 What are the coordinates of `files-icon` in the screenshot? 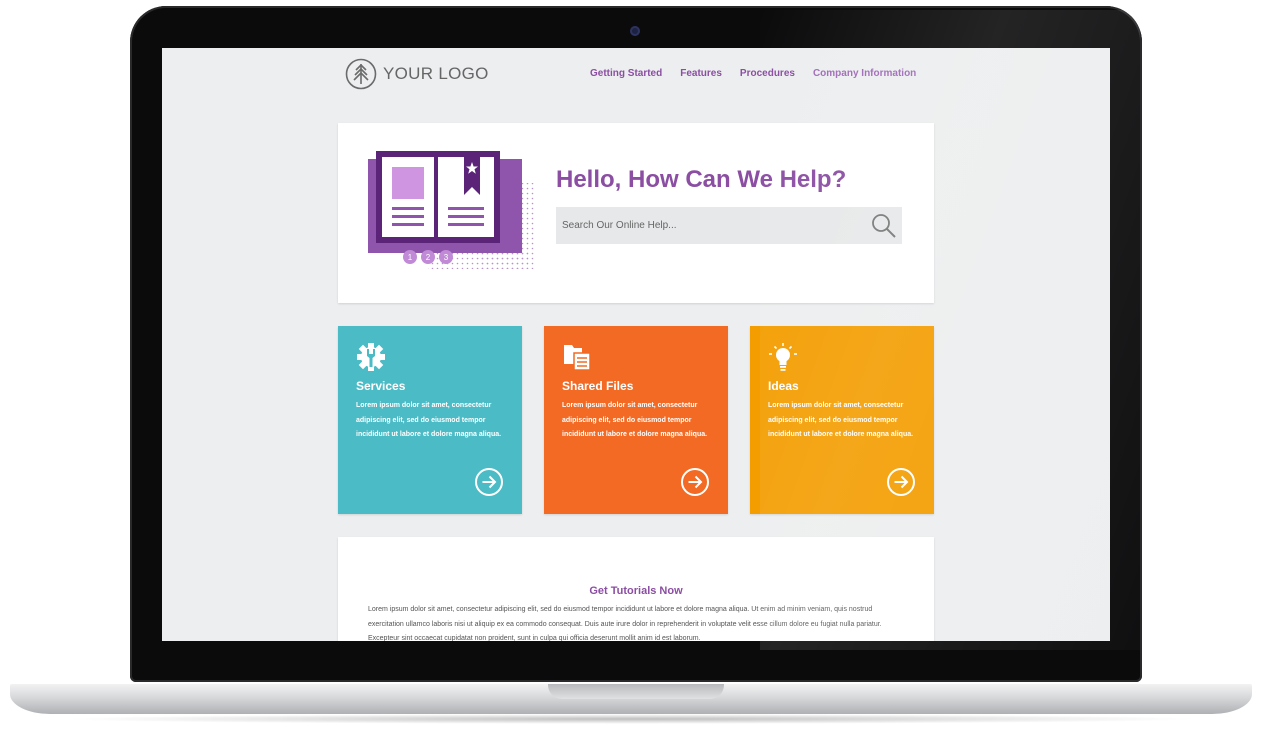 It's located at (577, 358).